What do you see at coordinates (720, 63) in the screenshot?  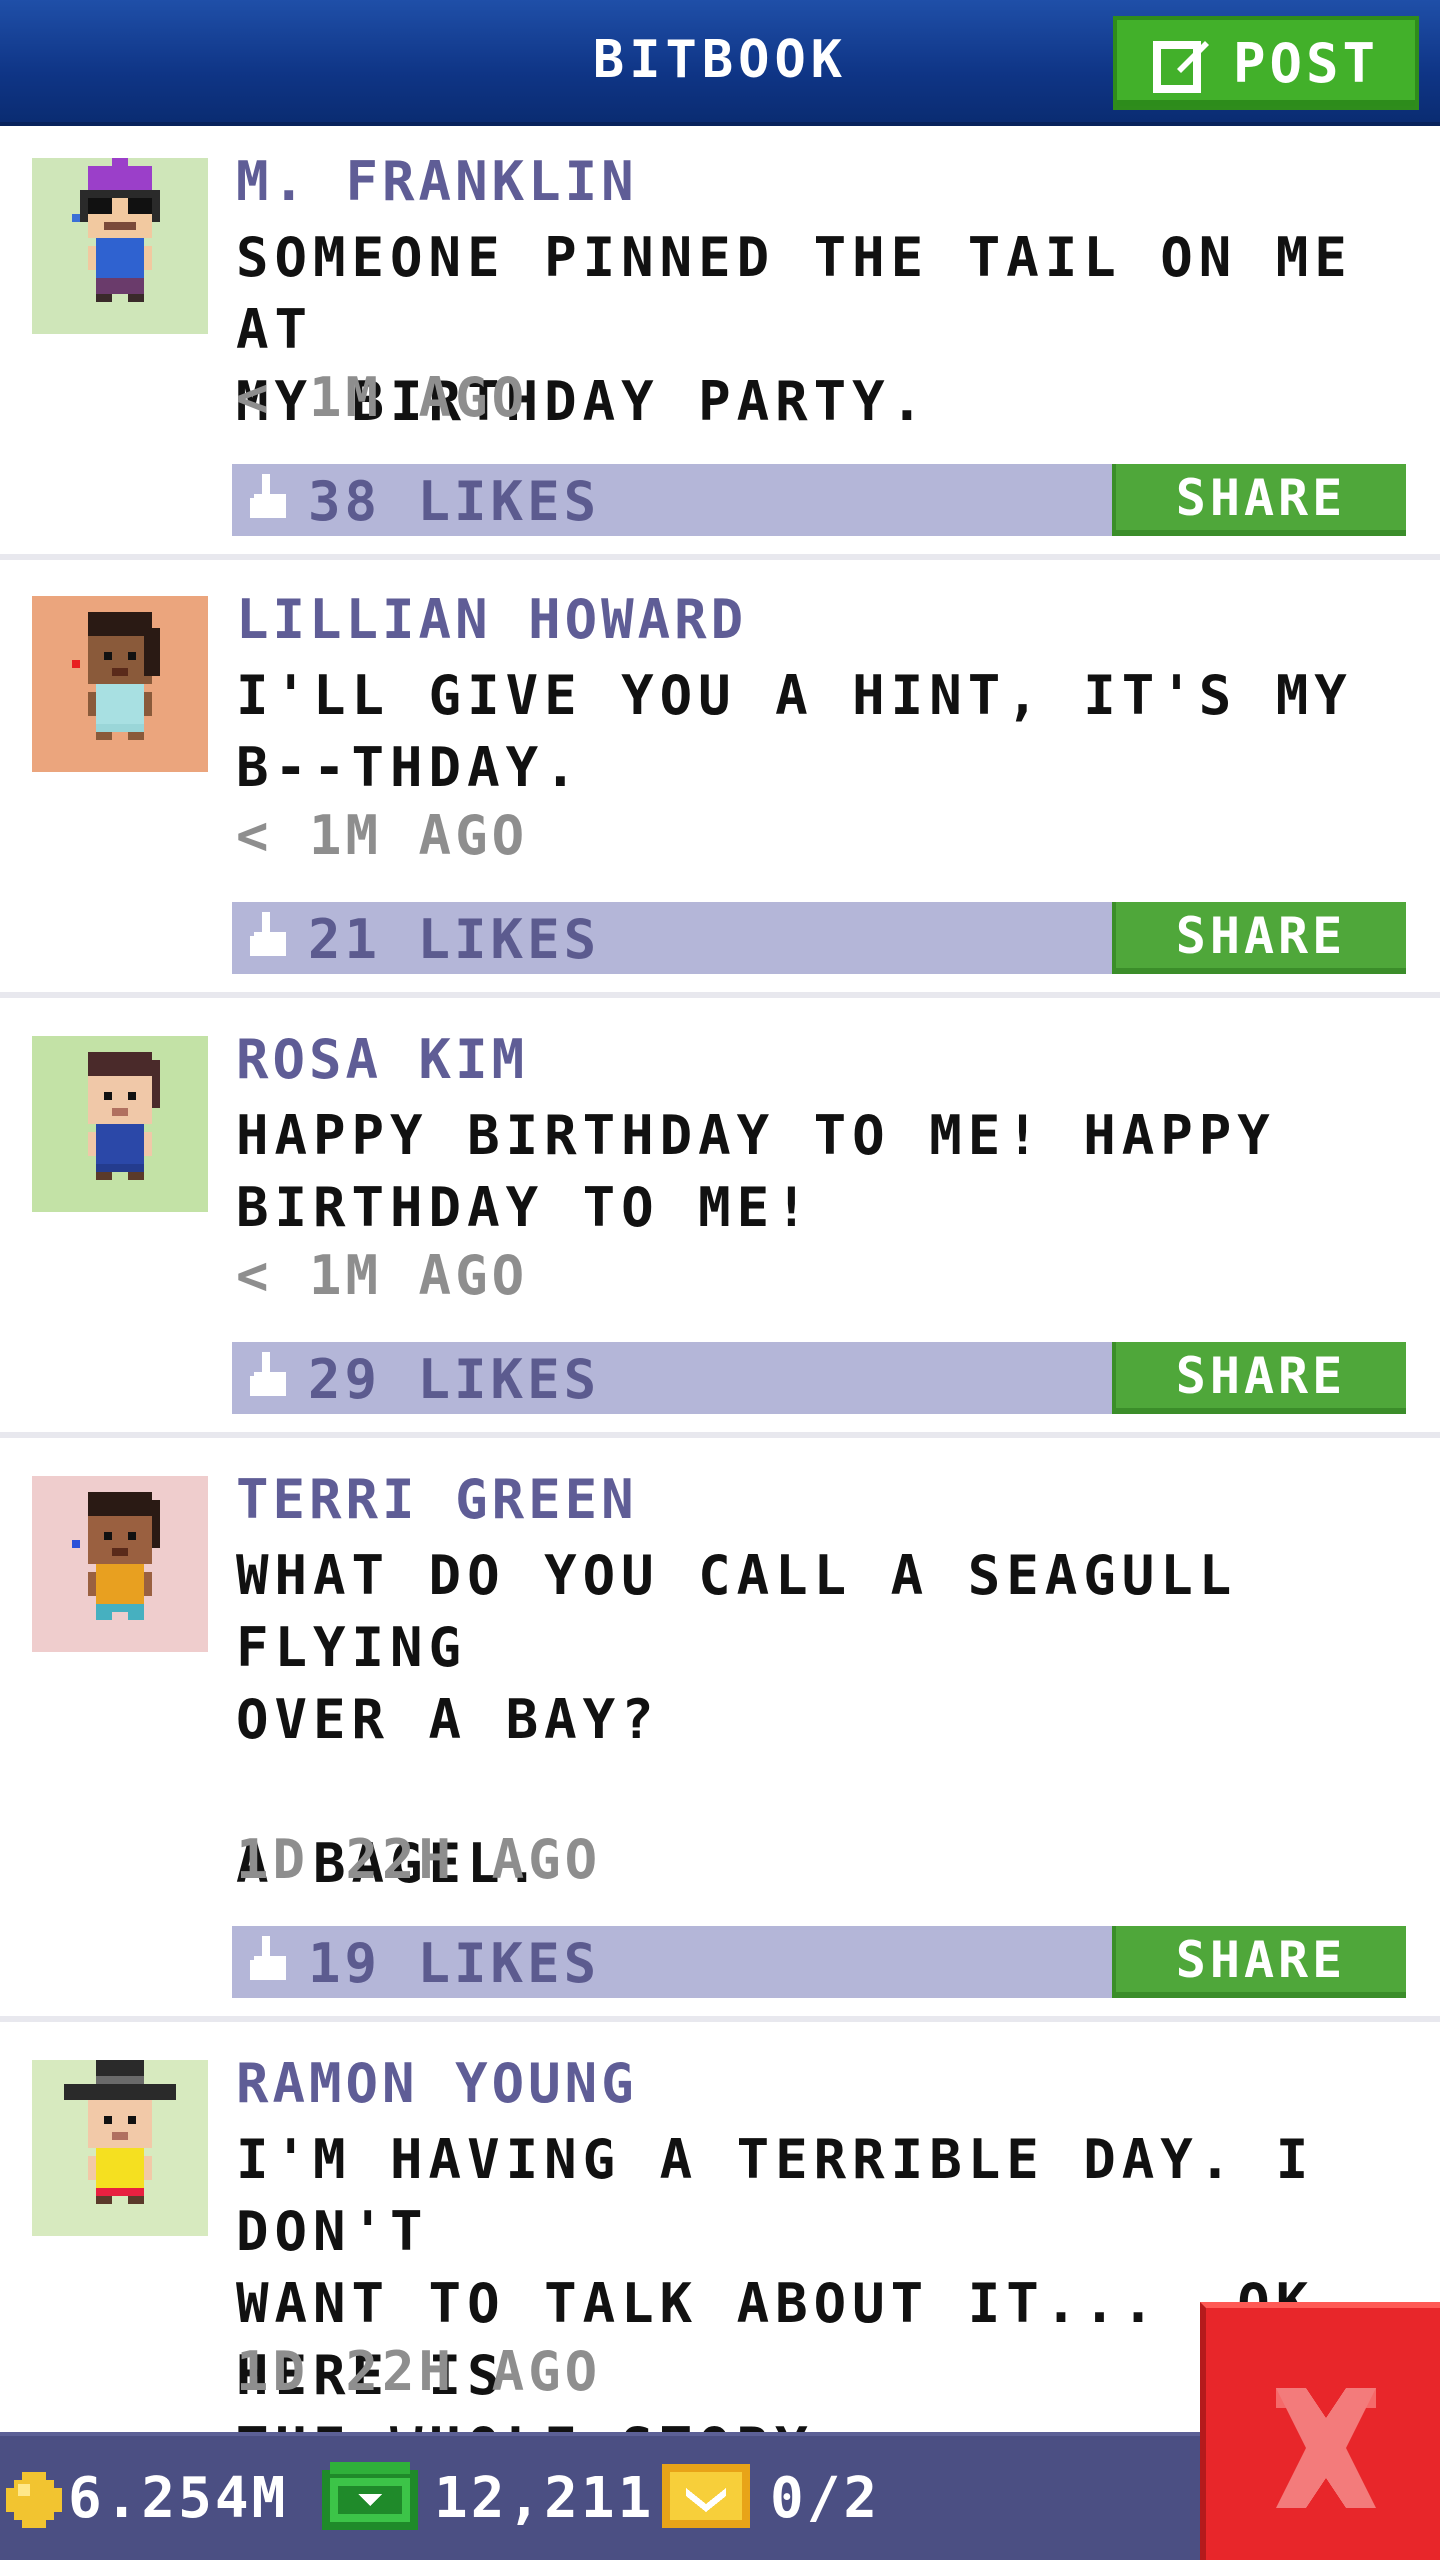 I see `top-bar: BITBOOK POST` at bounding box center [720, 63].